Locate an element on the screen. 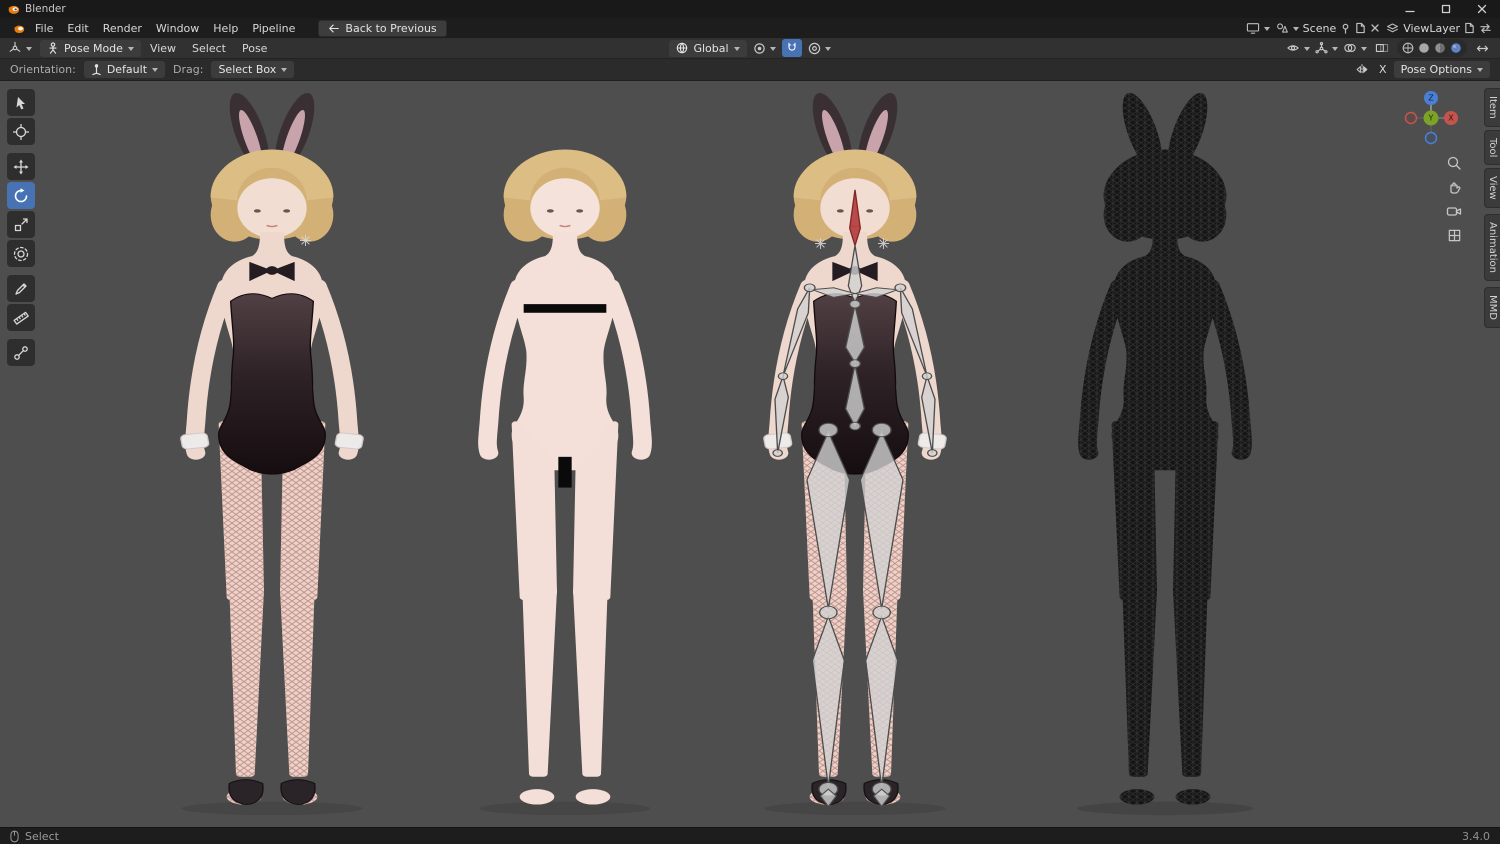  tab-animation: Animation is located at coordinates (1492, 247).